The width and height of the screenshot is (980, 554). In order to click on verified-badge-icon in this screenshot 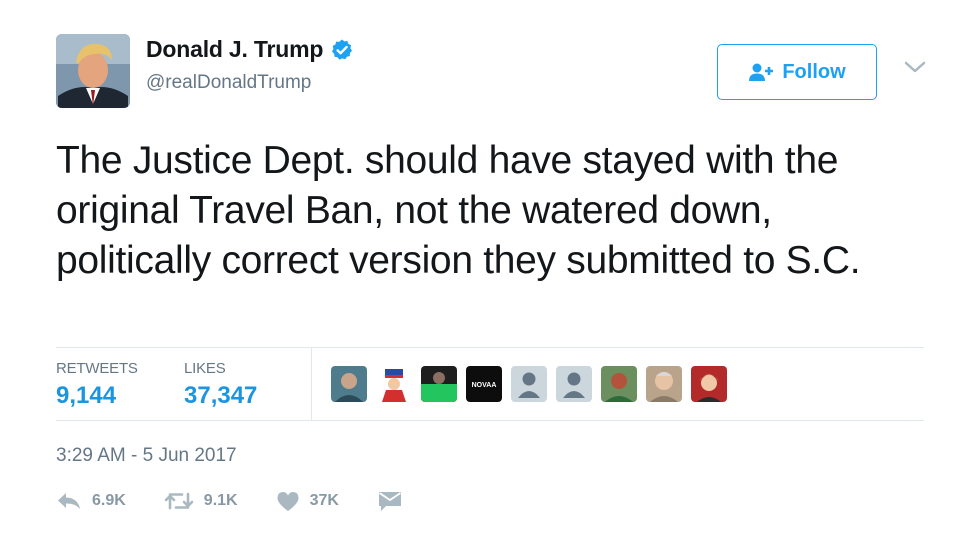, I will do `click(342, 49)`.